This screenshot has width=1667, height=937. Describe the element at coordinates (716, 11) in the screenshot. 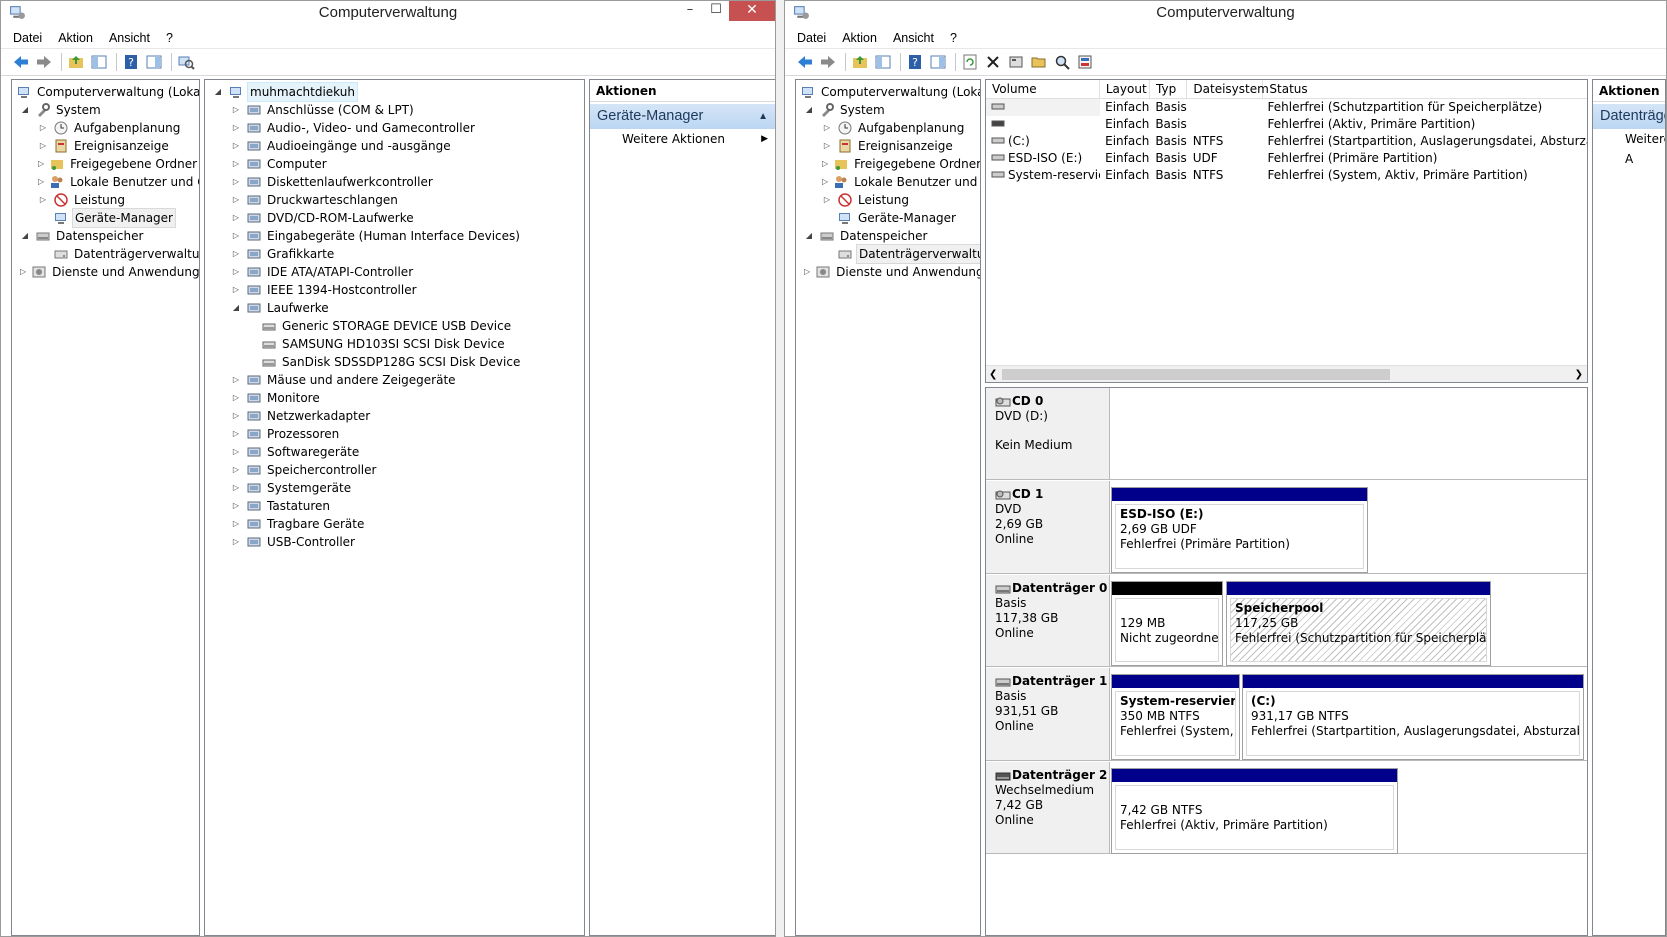

I see `maximize-button: ☐` at that location.